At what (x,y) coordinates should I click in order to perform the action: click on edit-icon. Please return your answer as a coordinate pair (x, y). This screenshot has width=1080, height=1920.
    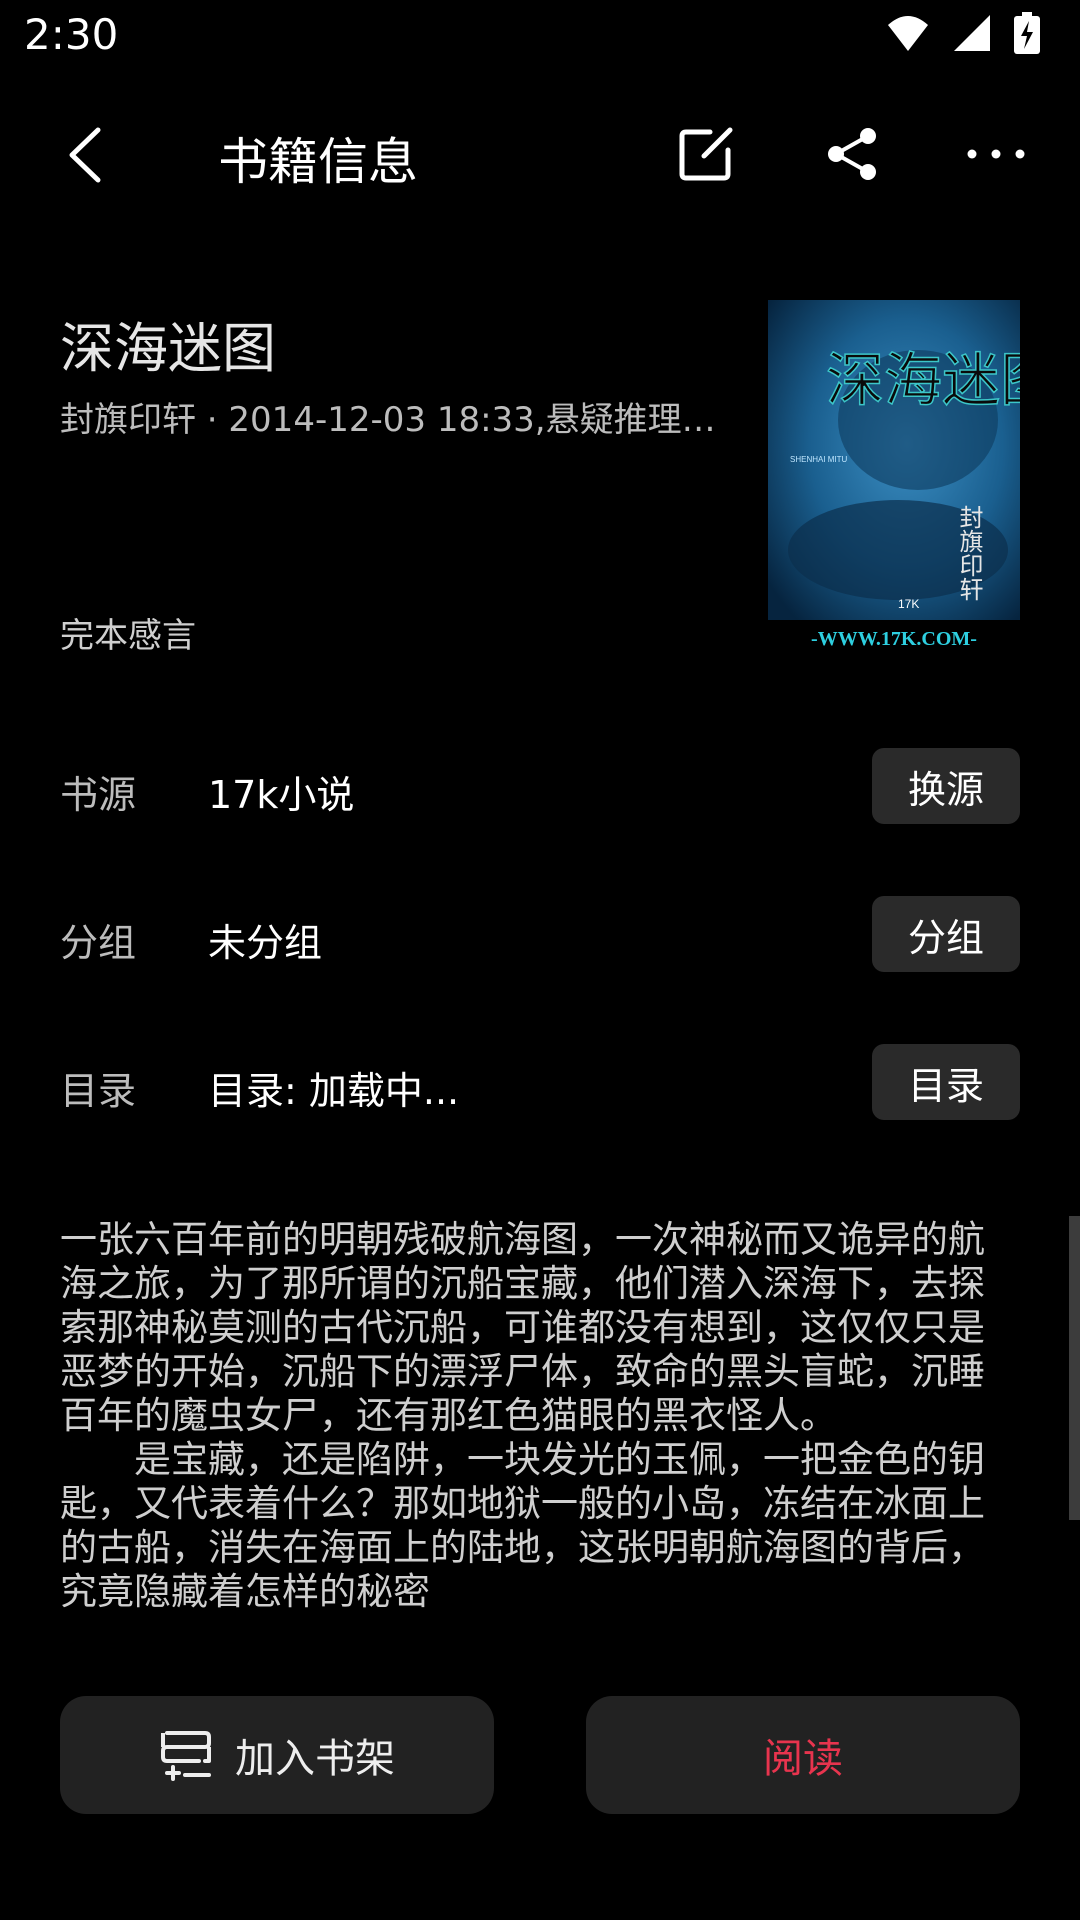
    Looking at the image, I should click on (706, 154).